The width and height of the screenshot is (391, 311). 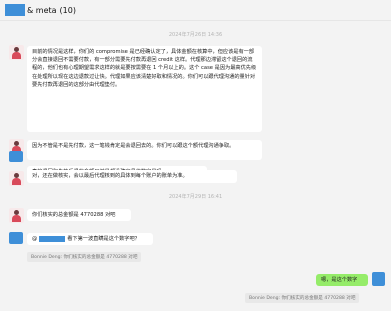 What do you see at coordinates (15, 10) in the screenshot?
I see `redacted-name-block` at bounding box center [15, 10].